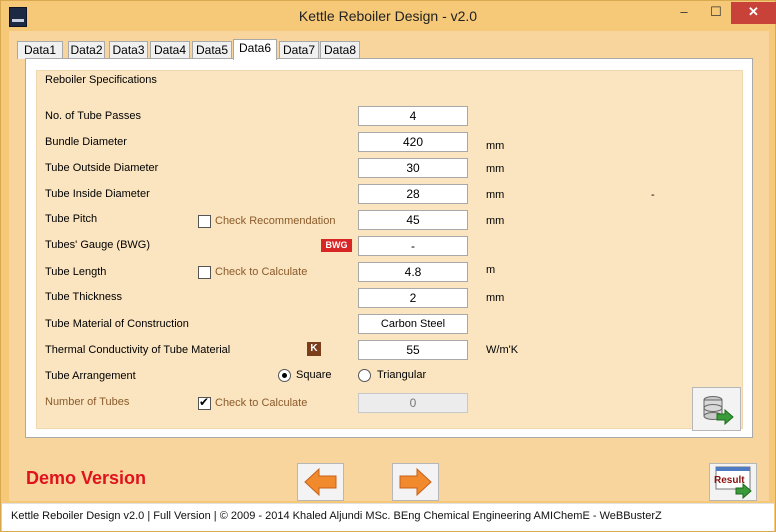 The width and height of the screenshot is (776, 532). Describe the element at coordinates (84, 297) in the screenshot. I see `tube-thickness-label: Tube Thickness` at that location.